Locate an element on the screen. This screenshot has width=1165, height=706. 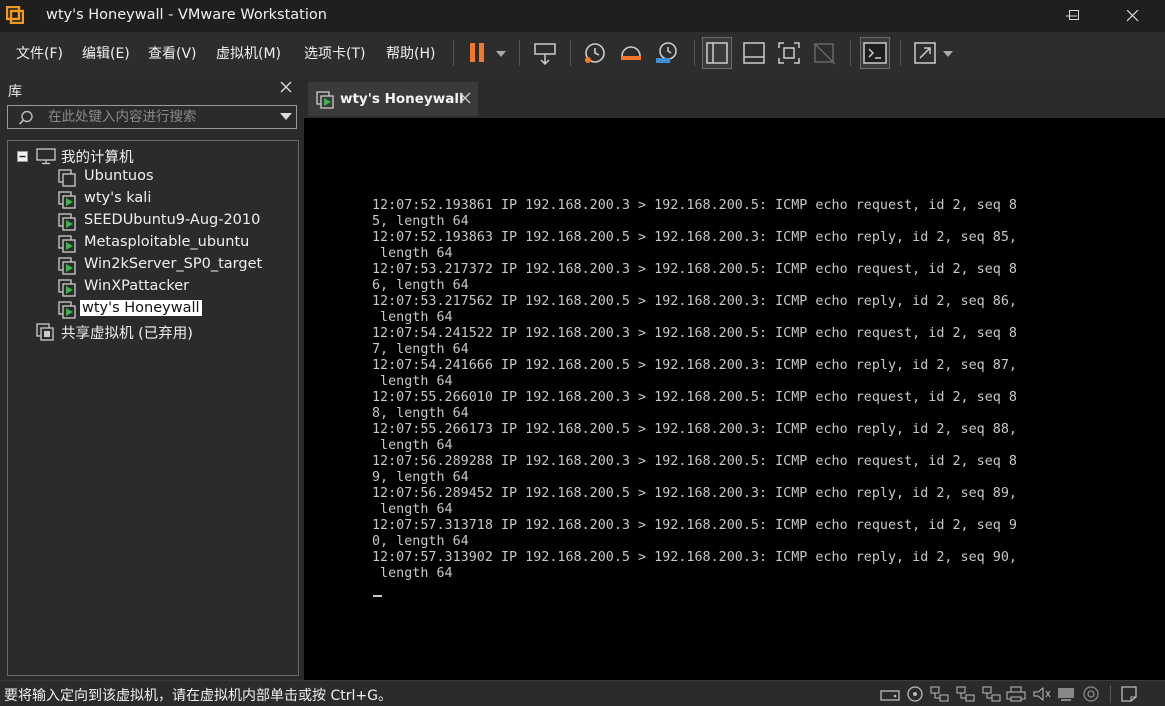
unity-disabled-icon is located at coordinates (825, 54).